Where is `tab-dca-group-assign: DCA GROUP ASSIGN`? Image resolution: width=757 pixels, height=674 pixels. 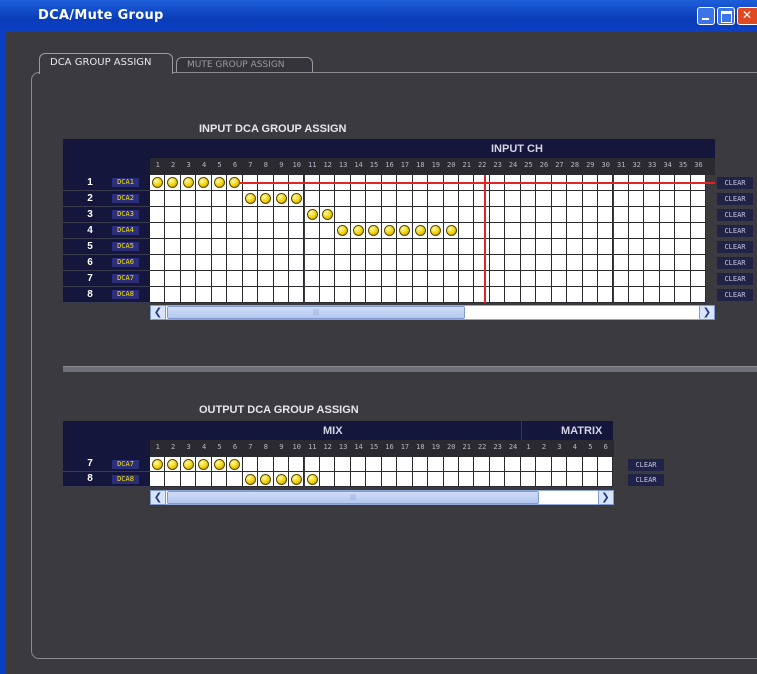 tab-dca-group-assign: DCA GROUP ASSIGN is located at coordinates (106, 63).